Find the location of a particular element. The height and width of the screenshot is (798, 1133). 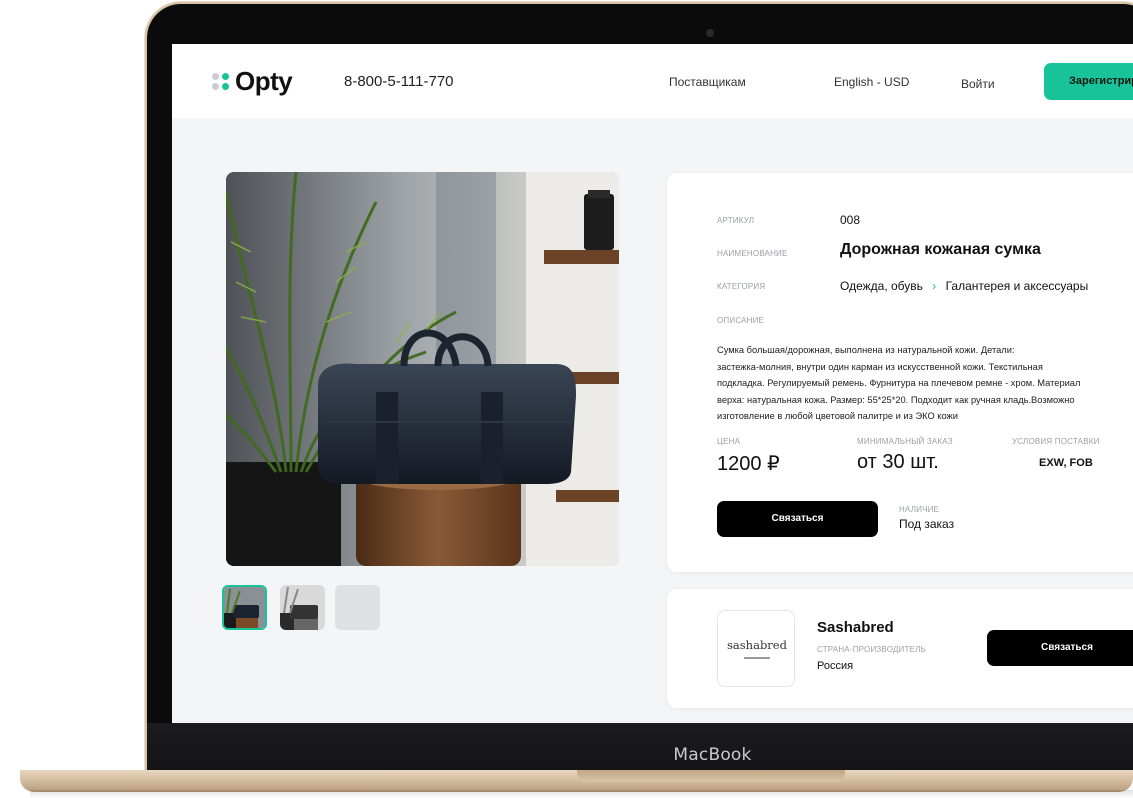

price-label: ЦЕНА is located at coordinates (729, 441).